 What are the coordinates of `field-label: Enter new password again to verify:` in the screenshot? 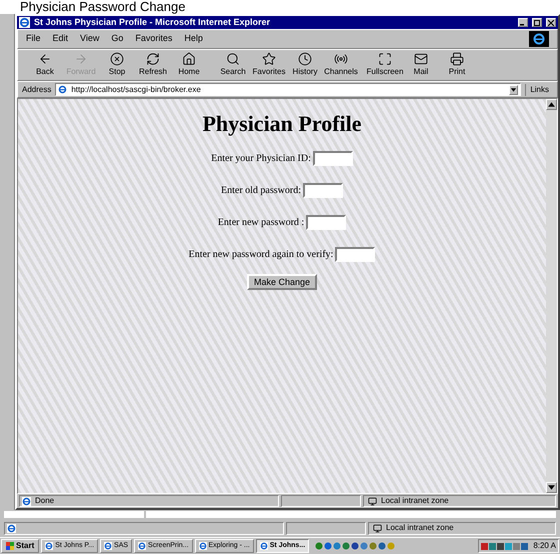 It's located at (261, 255).